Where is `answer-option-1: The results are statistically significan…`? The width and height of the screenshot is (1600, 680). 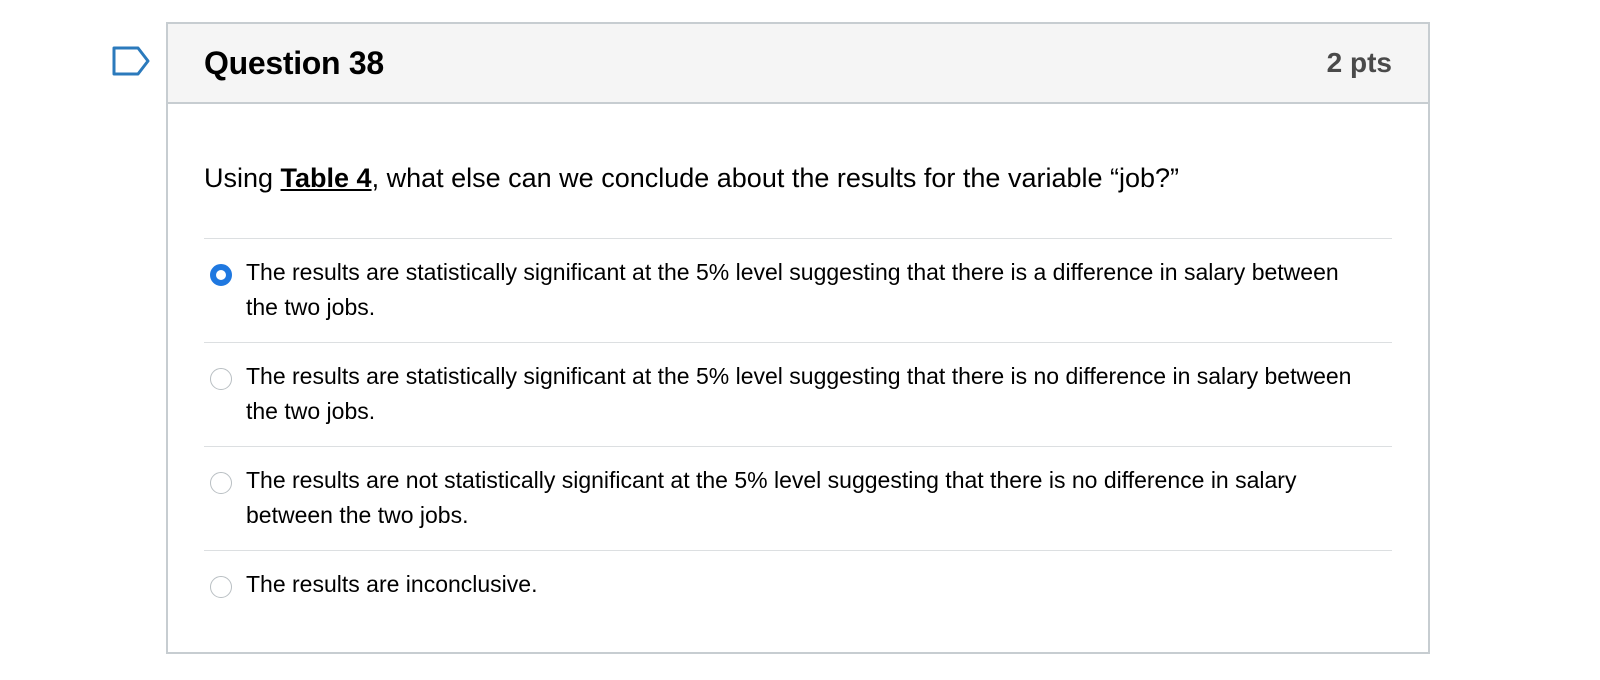
answer-option-1: The results are statistically significan… is located at coordinates (798, 291).